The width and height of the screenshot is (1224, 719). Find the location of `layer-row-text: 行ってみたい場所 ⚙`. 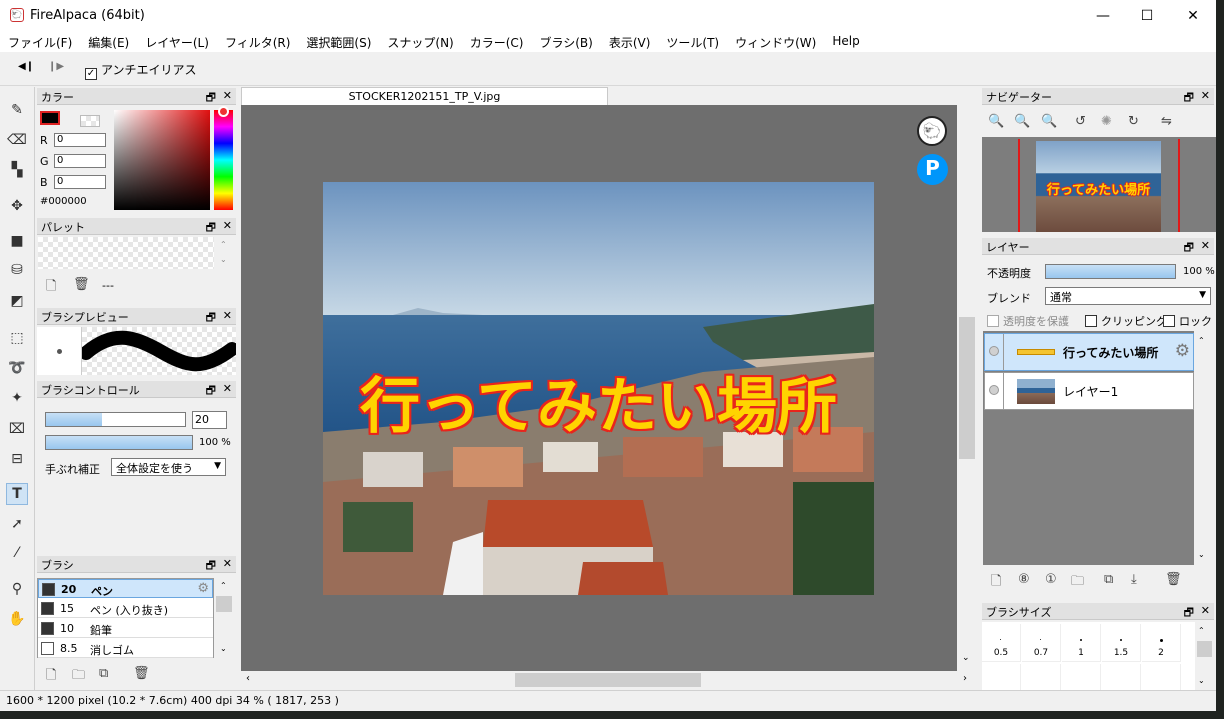

layer-row-text: 行ってみたい場所 ⚙ is located at coordinates (1089, 352).